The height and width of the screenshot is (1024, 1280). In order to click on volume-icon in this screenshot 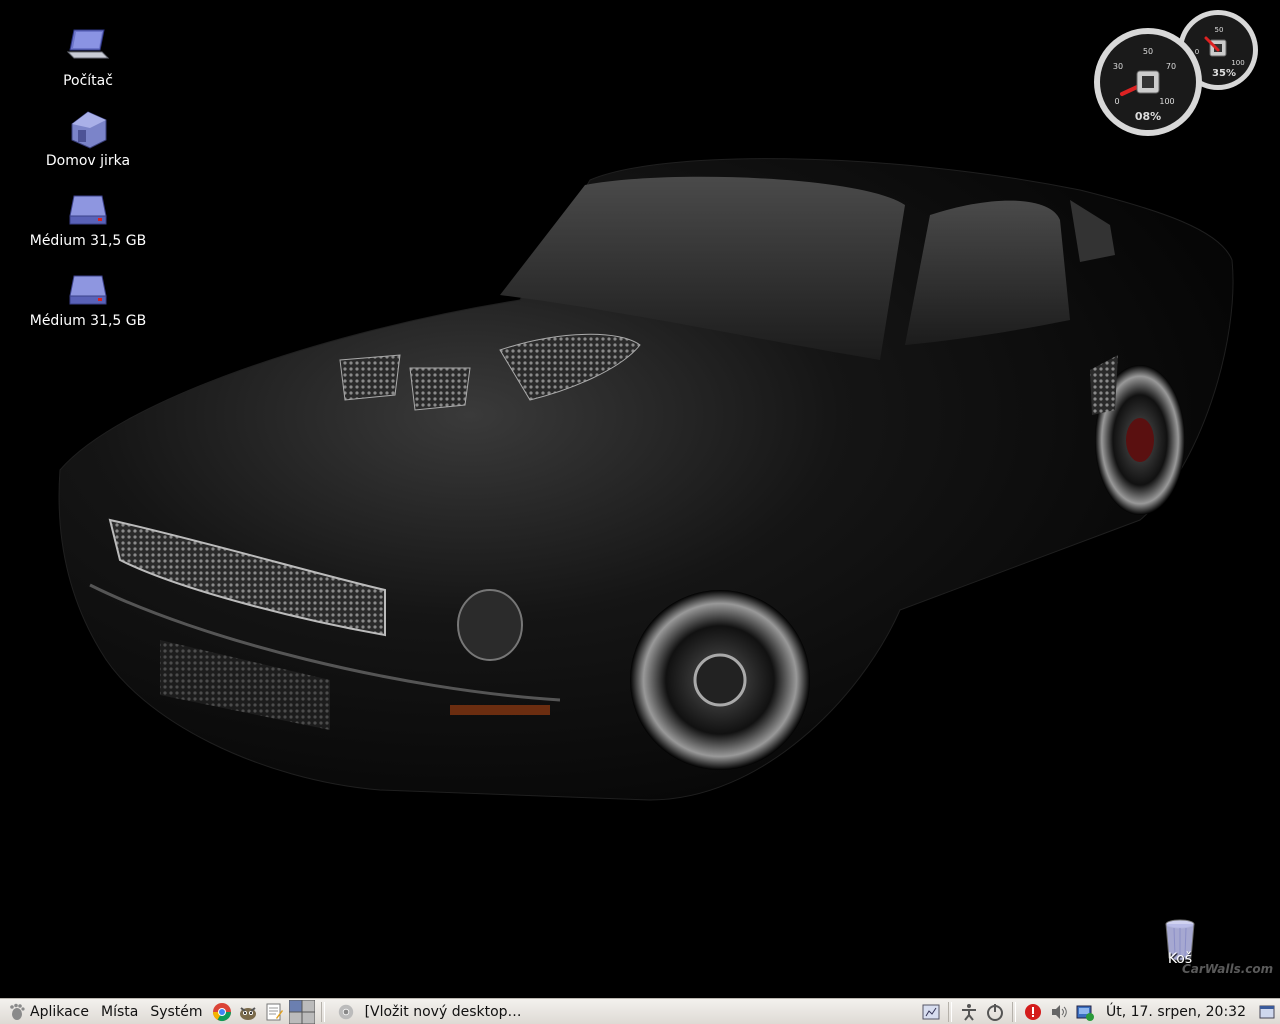, I will do `click(1059, 1012)`.